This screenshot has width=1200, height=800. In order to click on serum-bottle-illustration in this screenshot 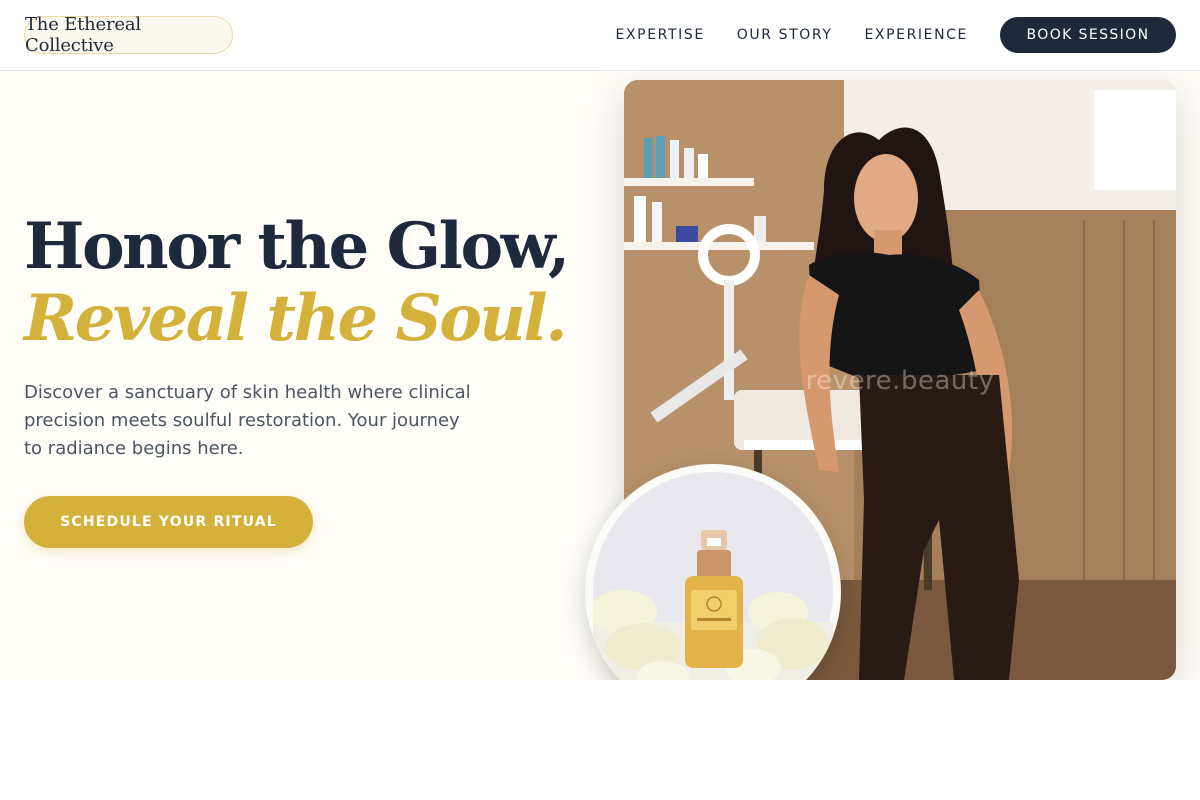, I will do `click(713, 576)`.